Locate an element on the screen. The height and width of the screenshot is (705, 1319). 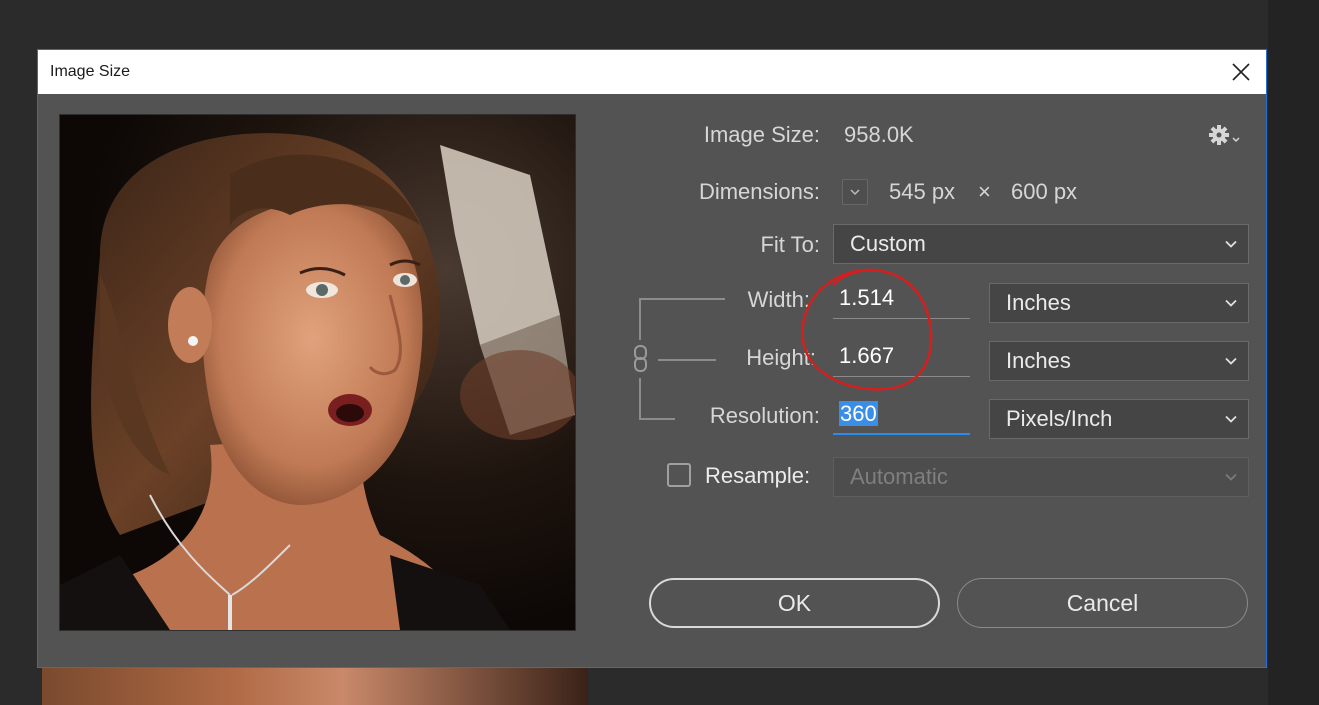
height-unit-value: Inches is located at coordinates (1038, 360).